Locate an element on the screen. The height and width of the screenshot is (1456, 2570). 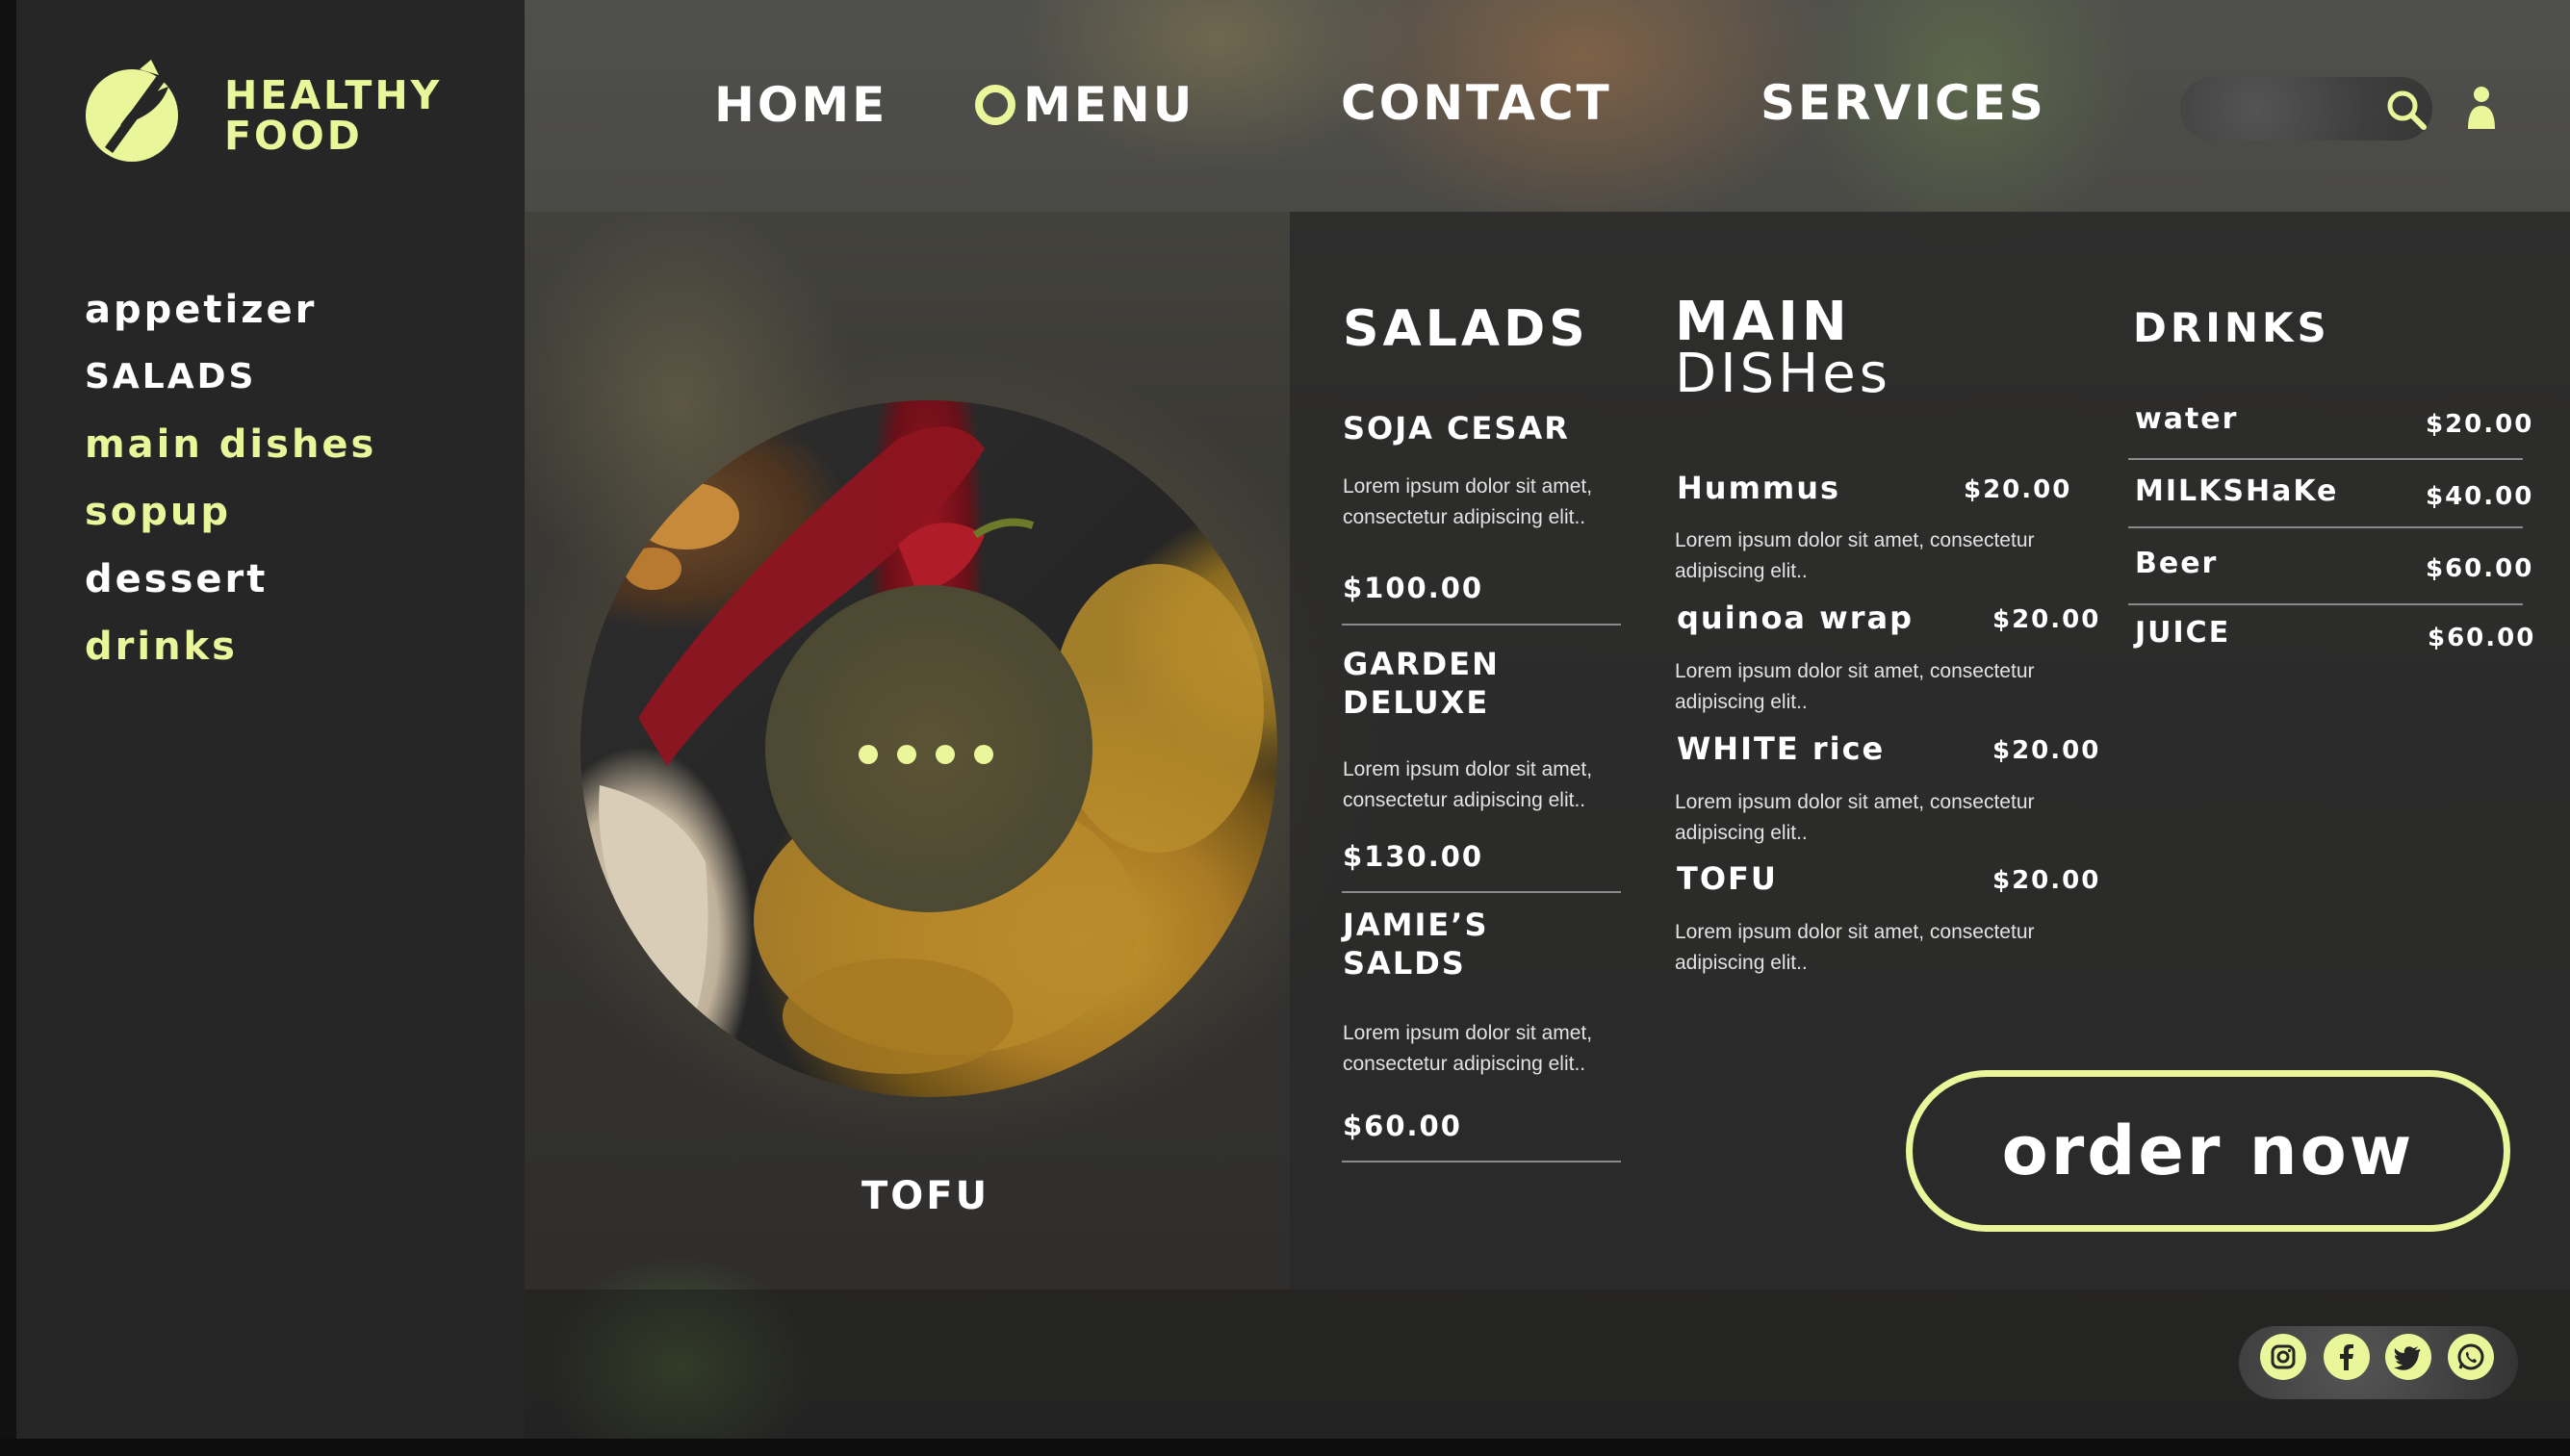
brand-name: HEALTHY FOOD is located at coordinates (333, 116).